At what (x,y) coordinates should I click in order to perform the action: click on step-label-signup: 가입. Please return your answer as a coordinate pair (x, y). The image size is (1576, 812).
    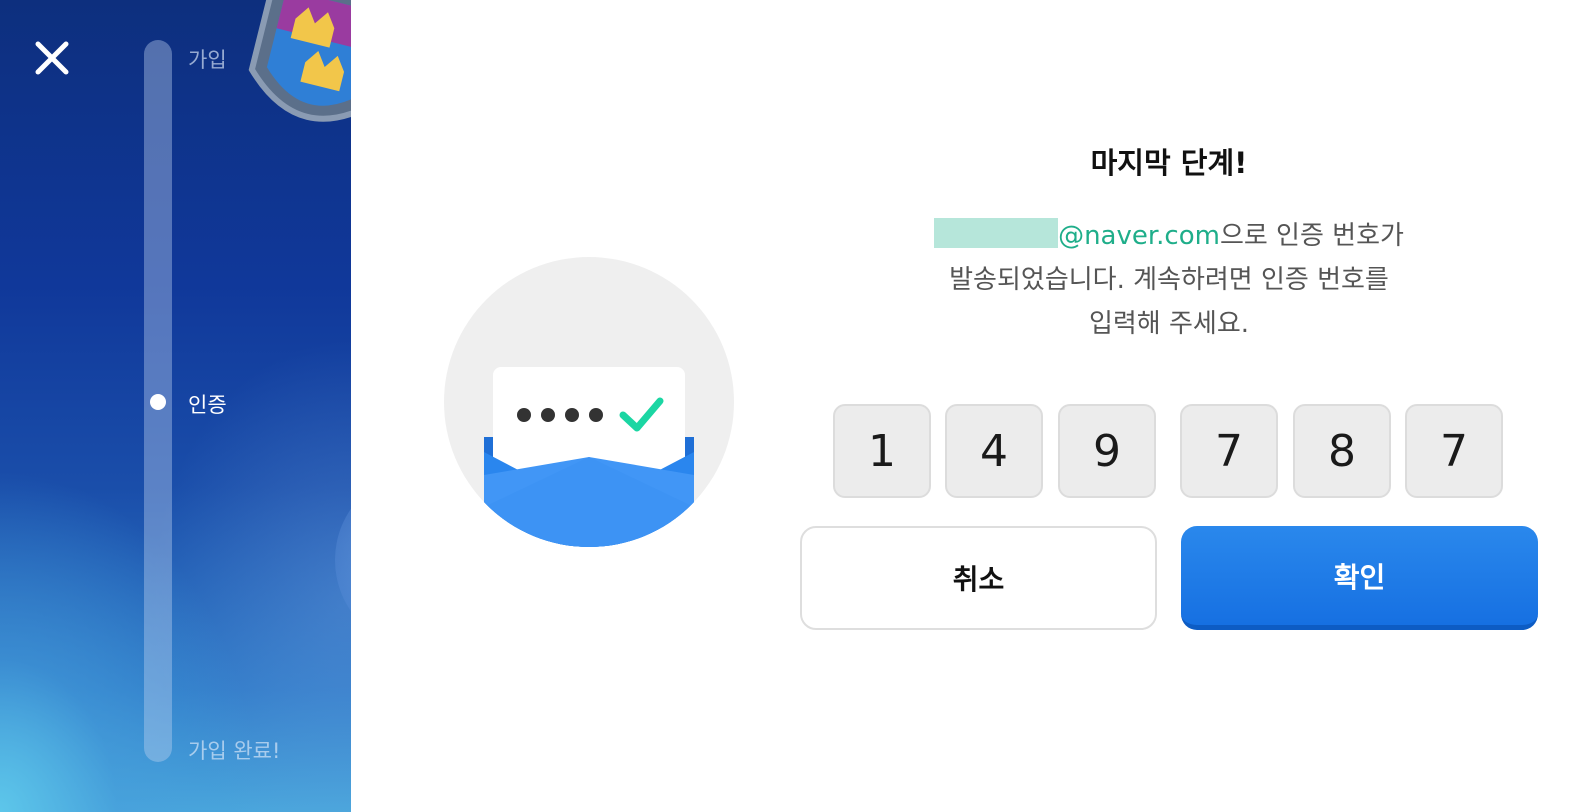
    Looking at the image, I should click on (207, 60).